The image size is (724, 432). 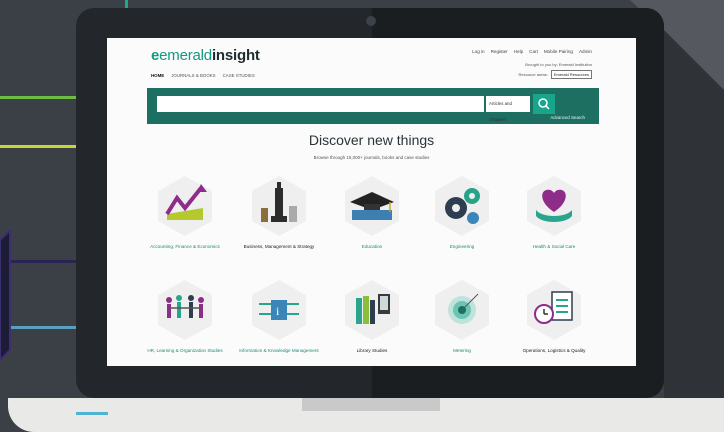 What do you see at coordinates (462, 310) in the screenshot?
I see `target-icon` at bounding box center [462, 310].